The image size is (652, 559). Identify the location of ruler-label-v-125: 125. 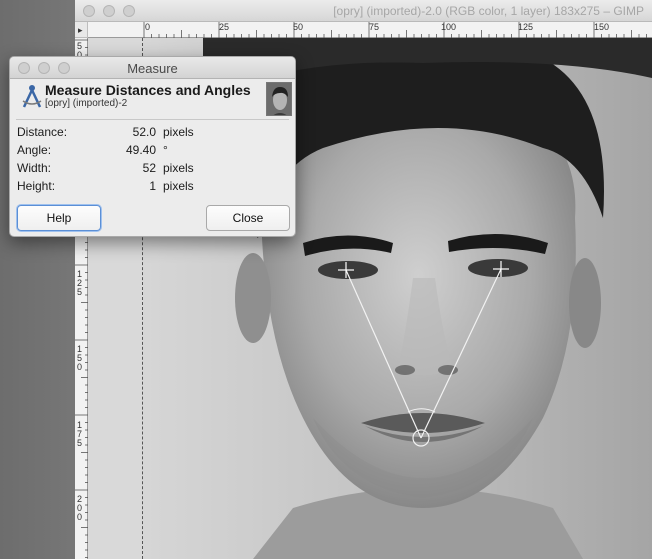
(80, 283).